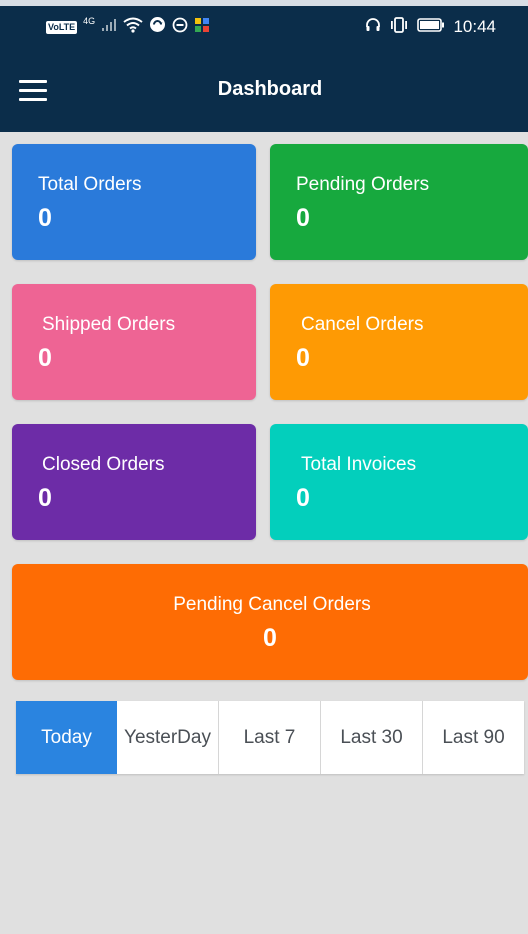  Describe the element at coordinates (371, 737) in the screenshot. I see `tab-last-30: Last 30` at that location.